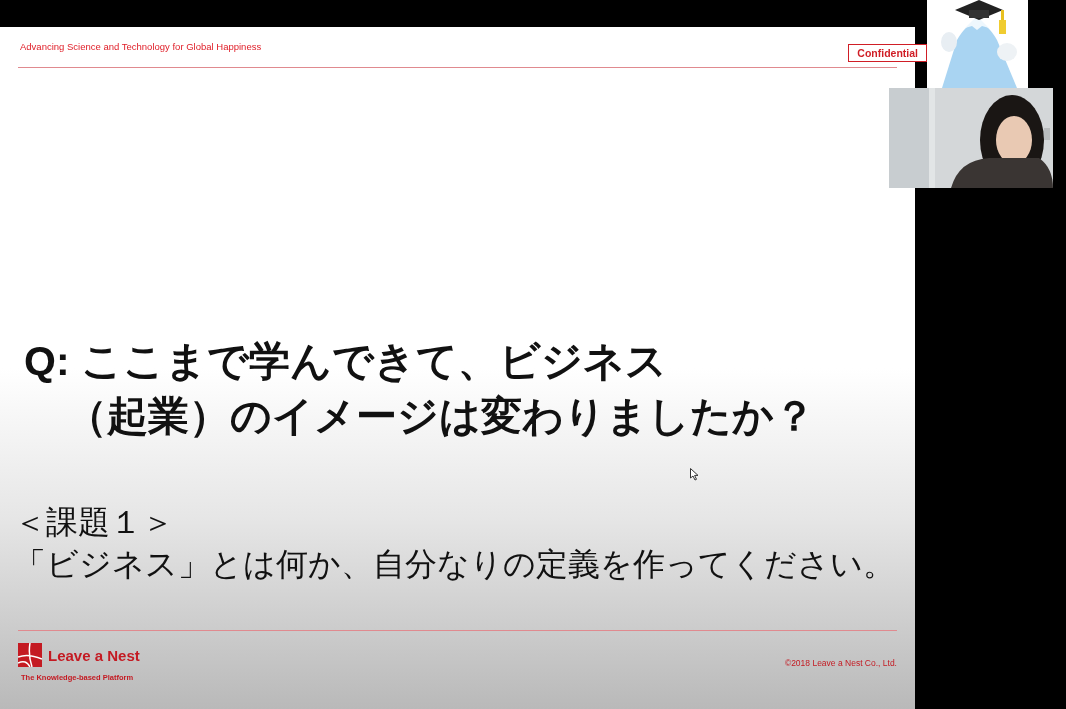 This screenshot has width=1066, height=709. I want to click on logo-name: Leave a Nest, so click(94, 655).